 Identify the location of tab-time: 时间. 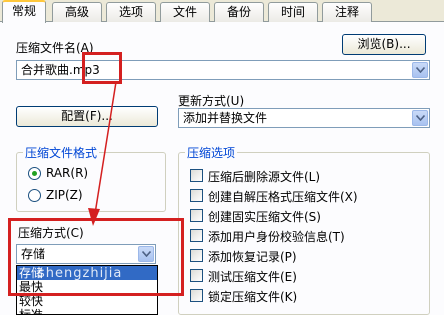
(293, 12).